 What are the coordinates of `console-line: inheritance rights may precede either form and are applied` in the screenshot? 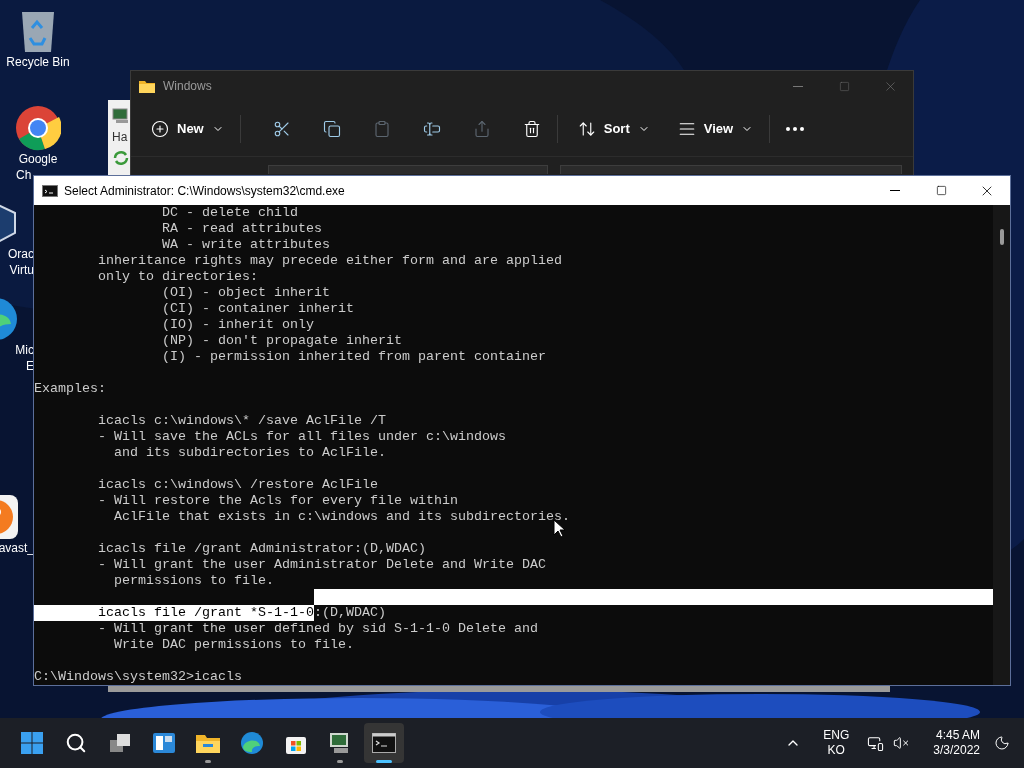 It's located at (329, 261).